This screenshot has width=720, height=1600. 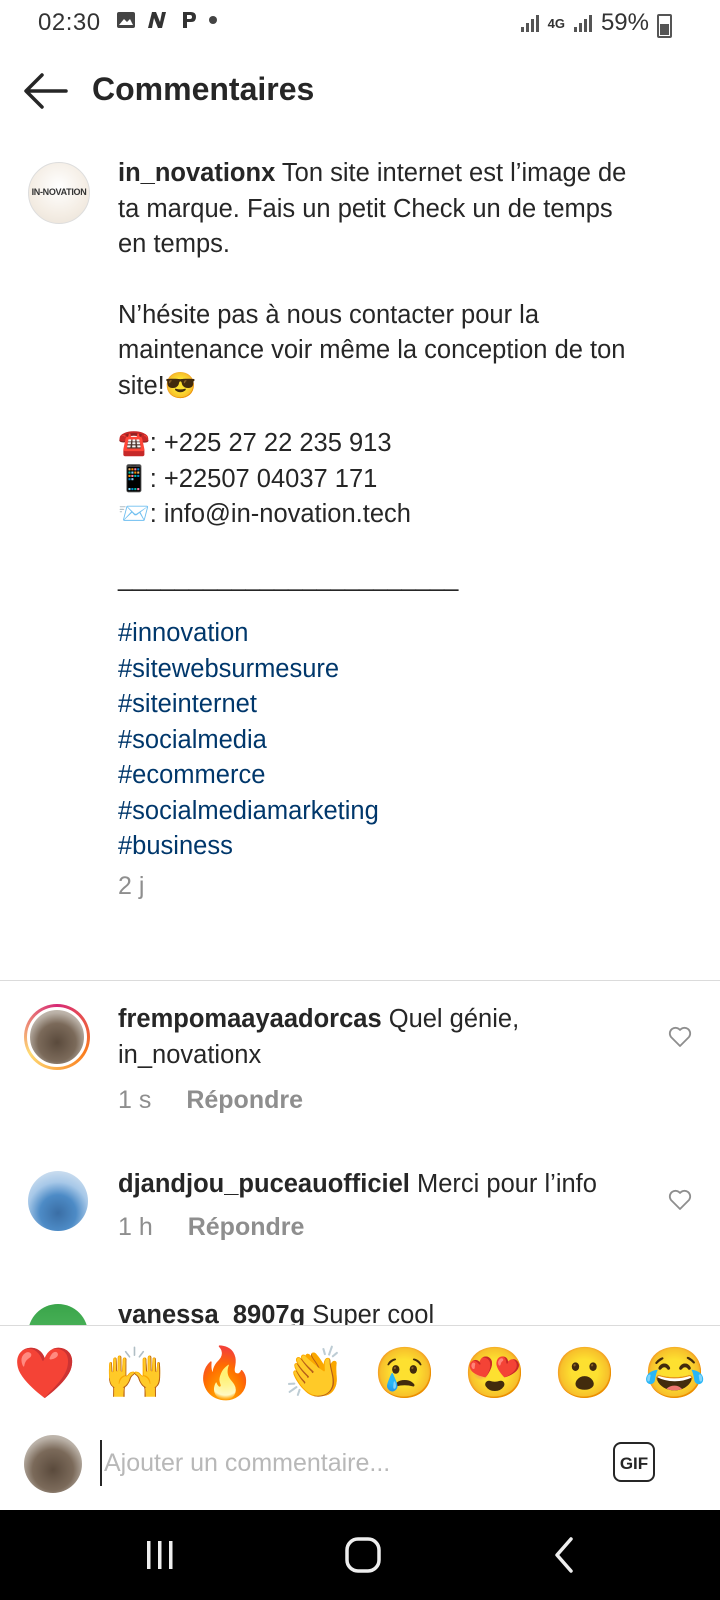 What do you see at coordinates (664, 26) in the screenshot?
I see `battery-icon` at bounding box center [664, 26].